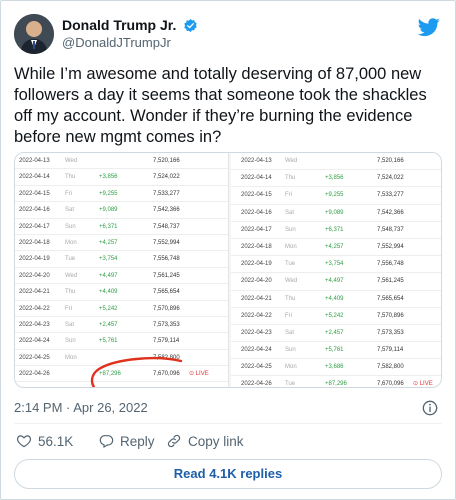 The height and width of the screenshot is (500, 456). I want to click on table-row: 2022-04-18 Mon +4,257 7,552,994, so click(336, 248).